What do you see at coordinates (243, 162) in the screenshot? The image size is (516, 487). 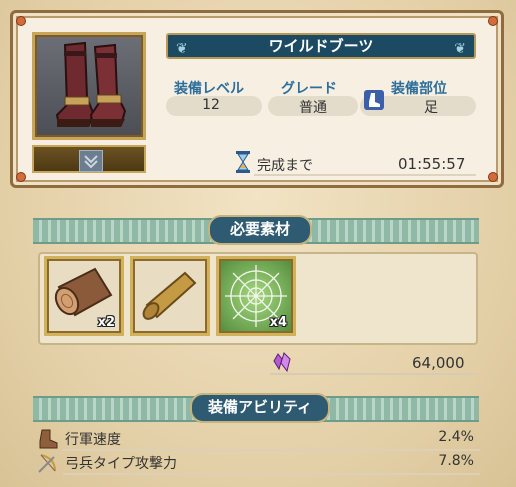 I see `hourglass-icon` at bounding box center [243, 162].